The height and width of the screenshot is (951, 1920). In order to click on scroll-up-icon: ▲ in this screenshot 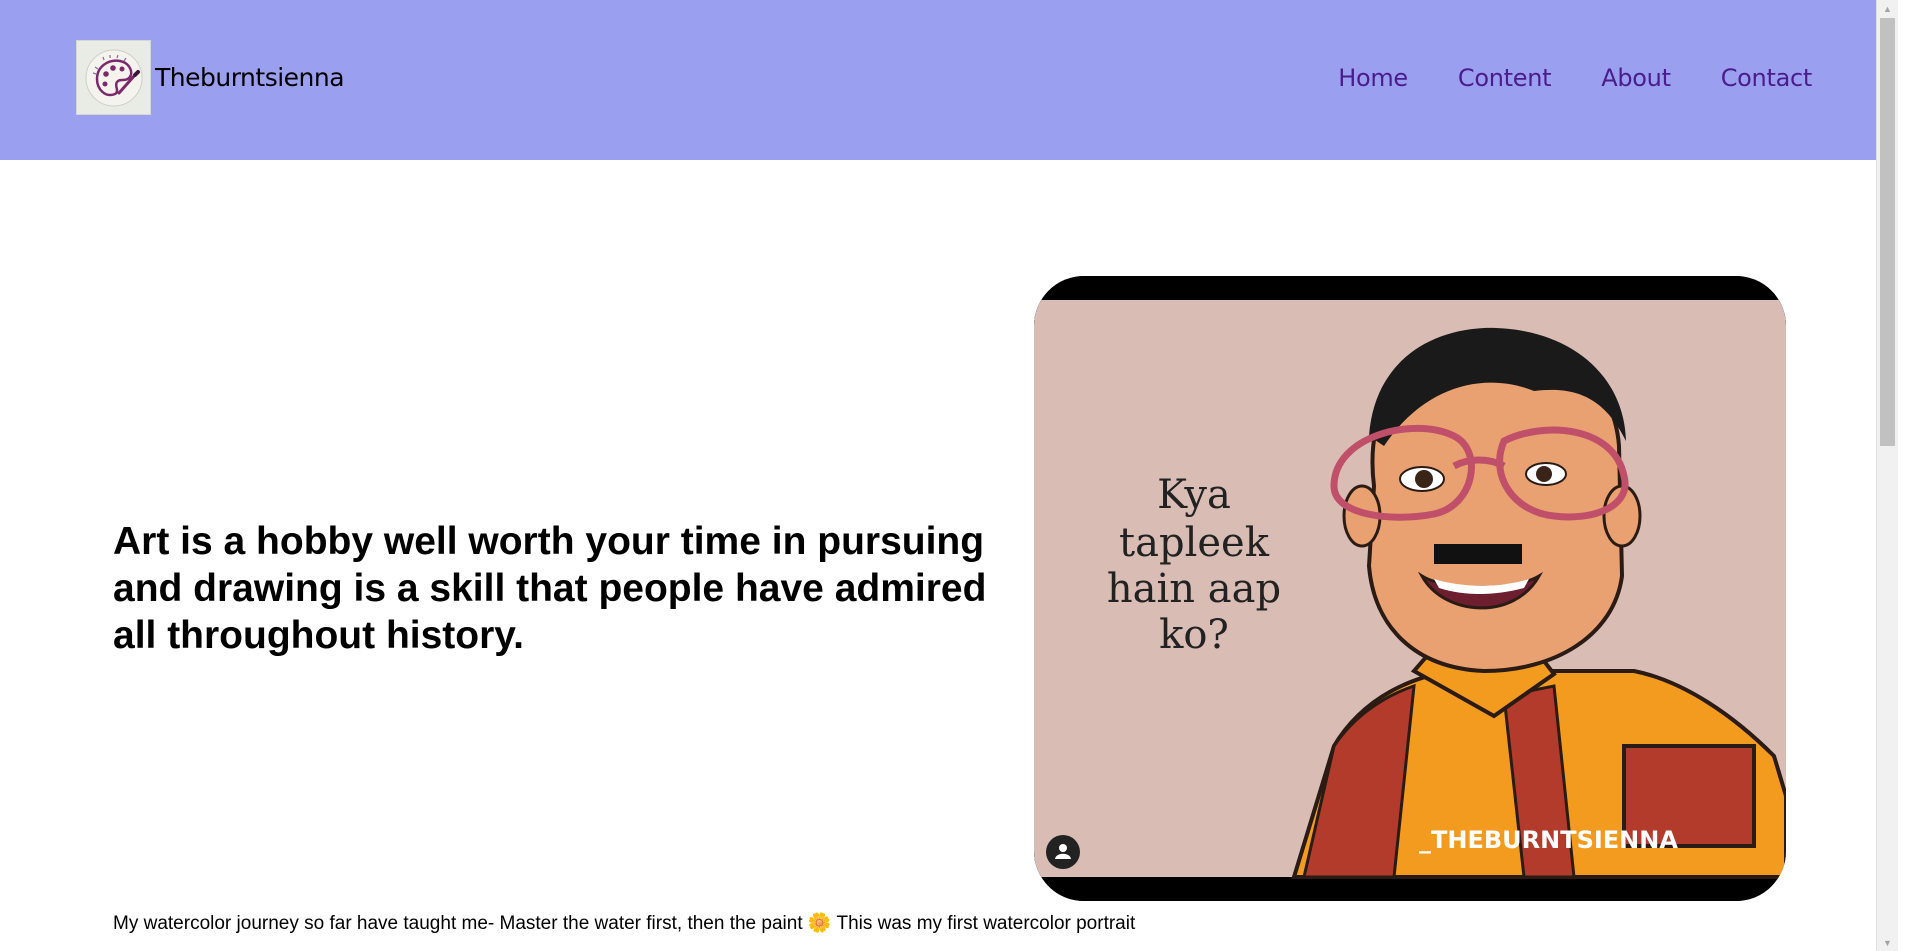, I will do `click(1887, 8)`.